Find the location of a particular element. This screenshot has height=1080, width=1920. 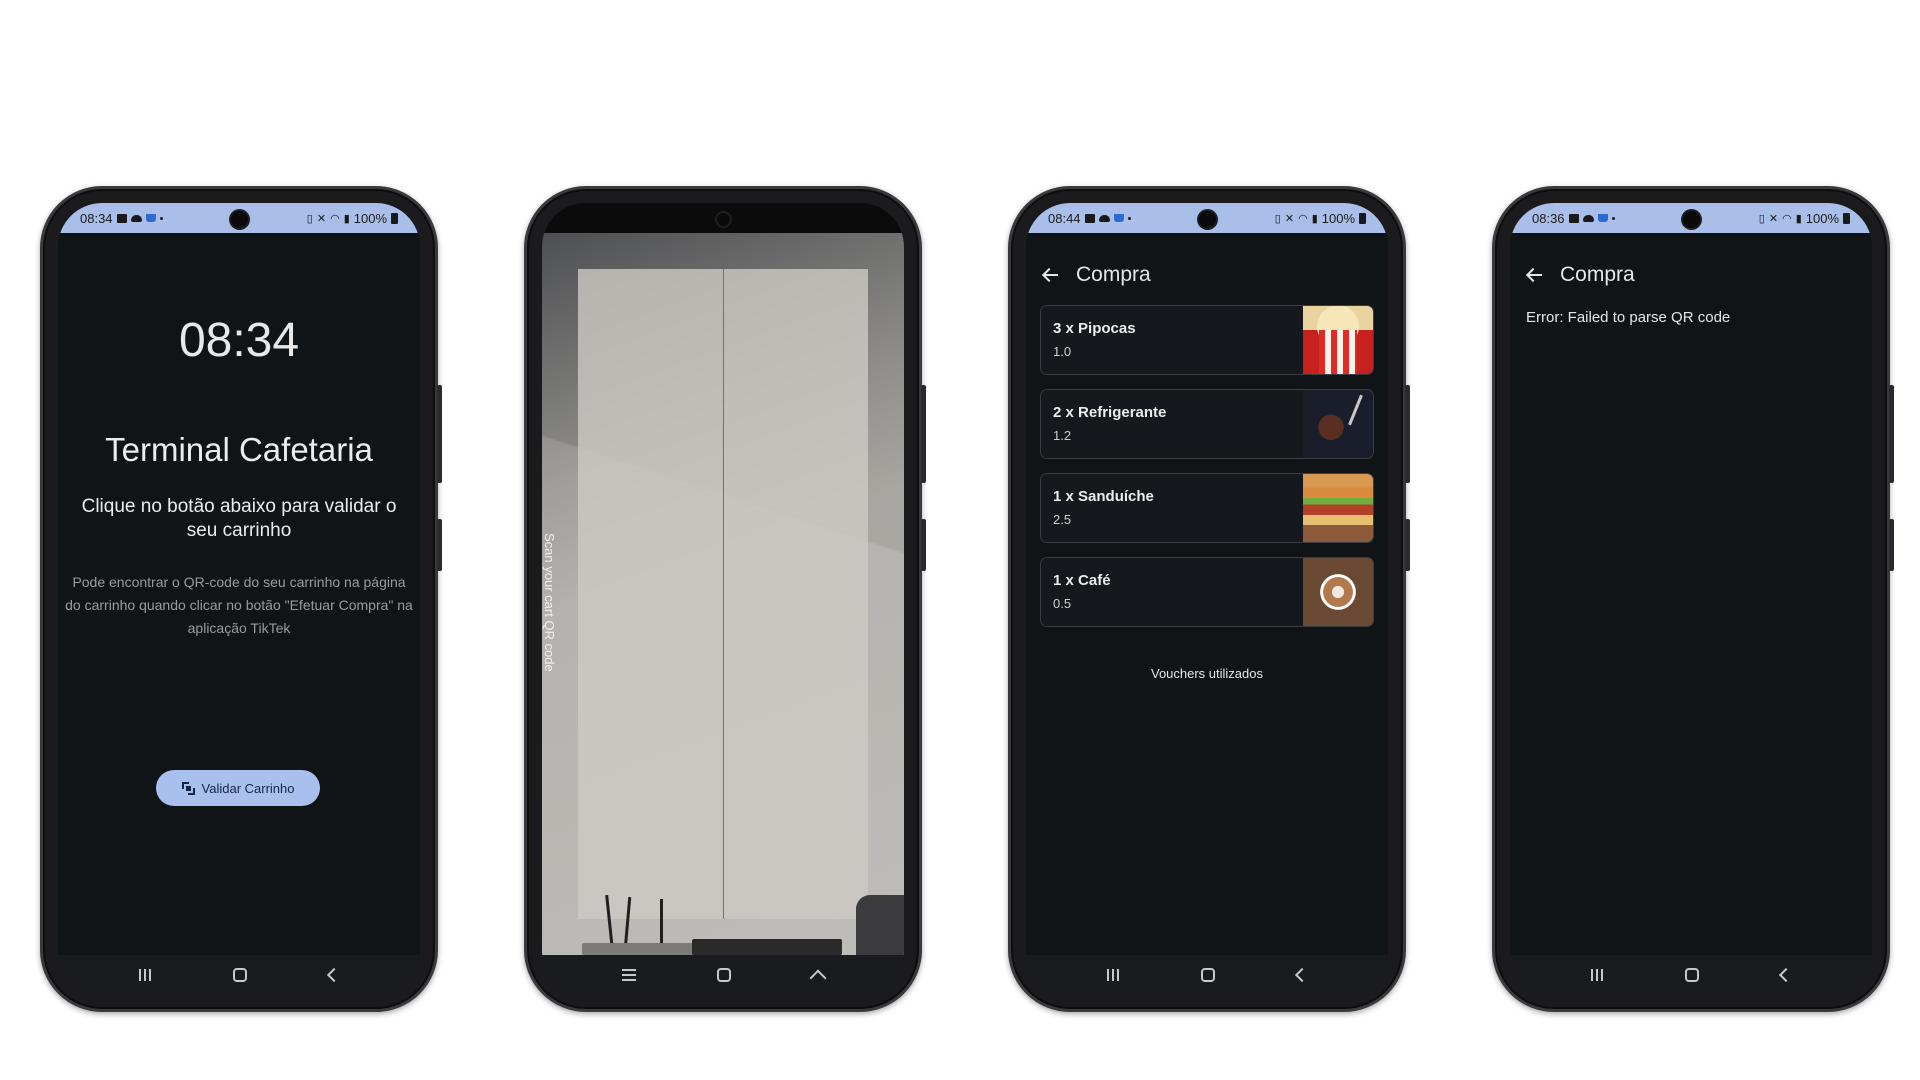

item-name: 2 x Refrigerante is located at coordinates (1110, 412).